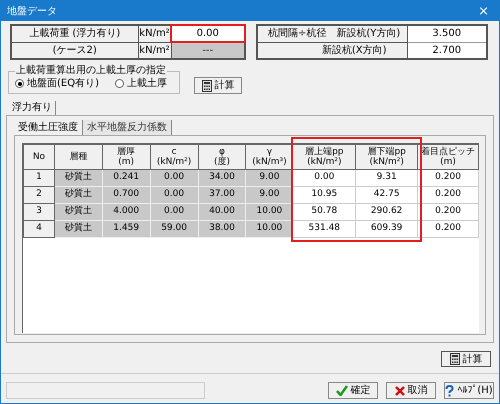 This screenshot has height=404, width=500. Describe the element at coordinates (448, 157) in the screenshot. I see `column-header: 着目点ピッチ (m)` at that location.